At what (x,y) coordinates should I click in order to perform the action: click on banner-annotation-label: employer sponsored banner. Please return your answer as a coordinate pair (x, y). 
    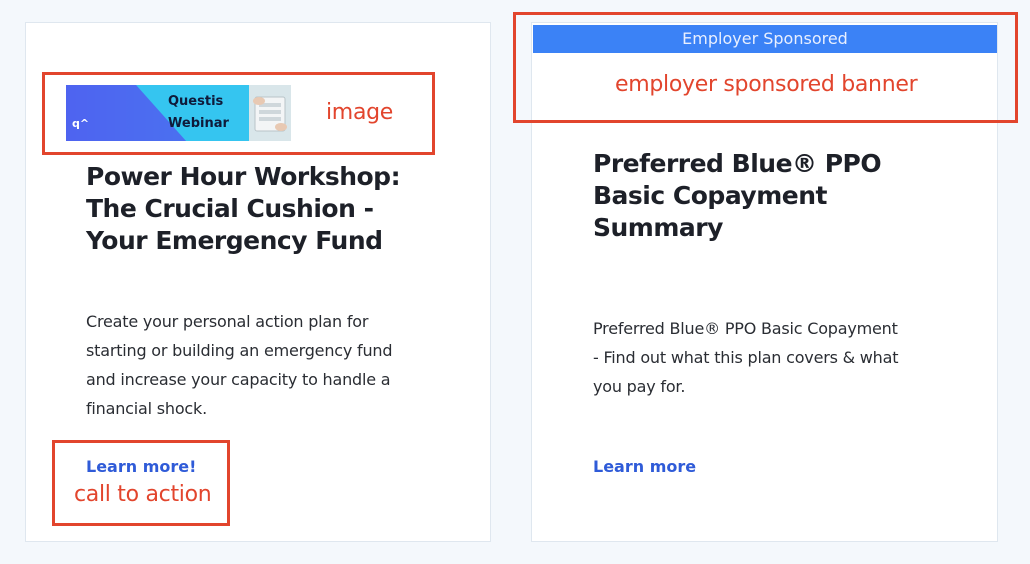
    Looking at the image, I should click on (766, 84).